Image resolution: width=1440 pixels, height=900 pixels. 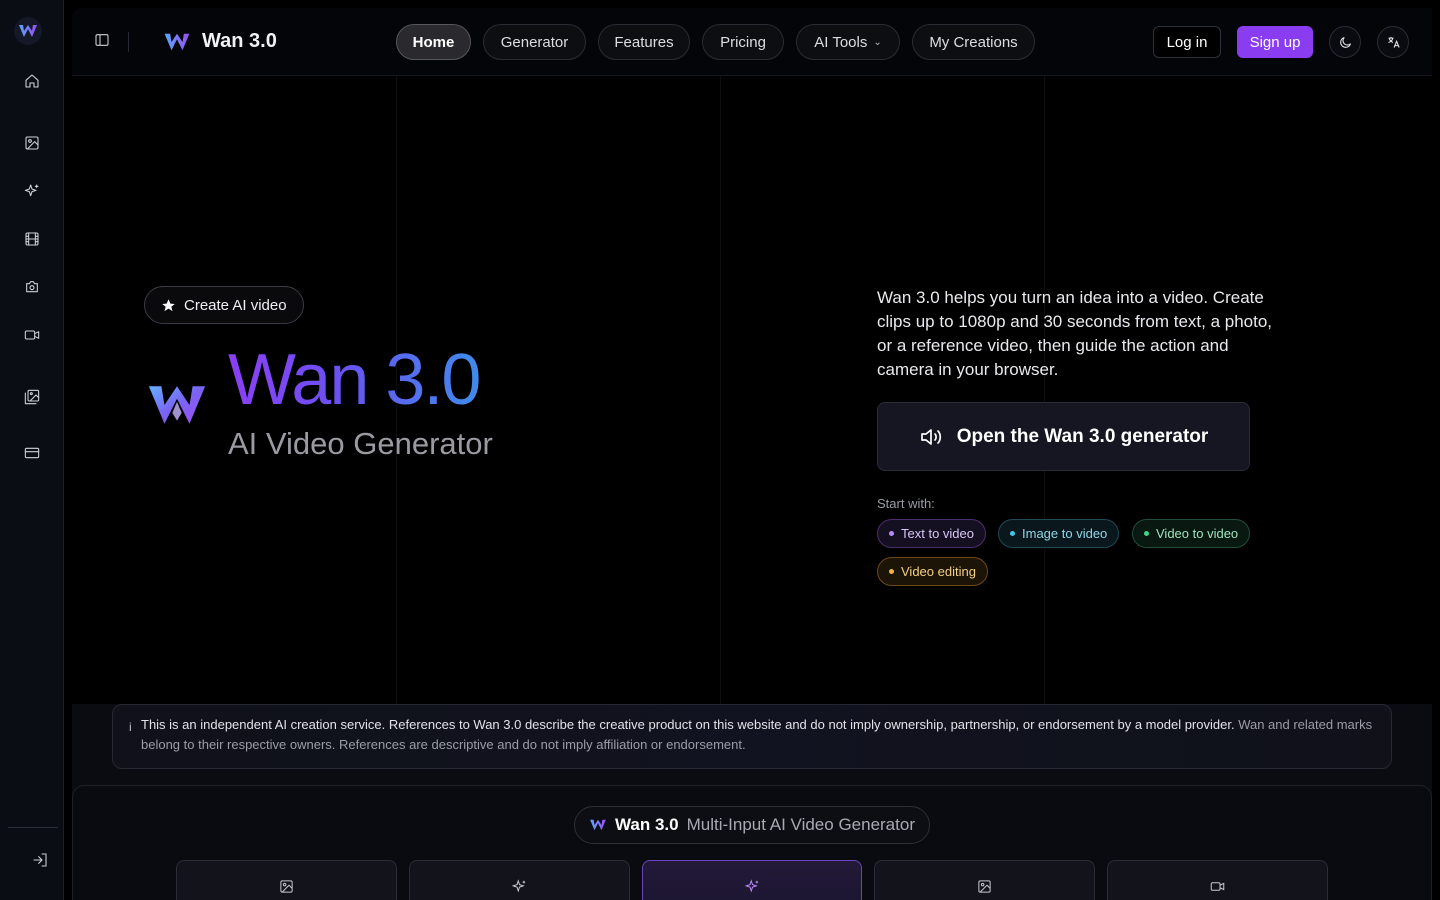 I want to click on rail-logo, so click(x=28, y=31).